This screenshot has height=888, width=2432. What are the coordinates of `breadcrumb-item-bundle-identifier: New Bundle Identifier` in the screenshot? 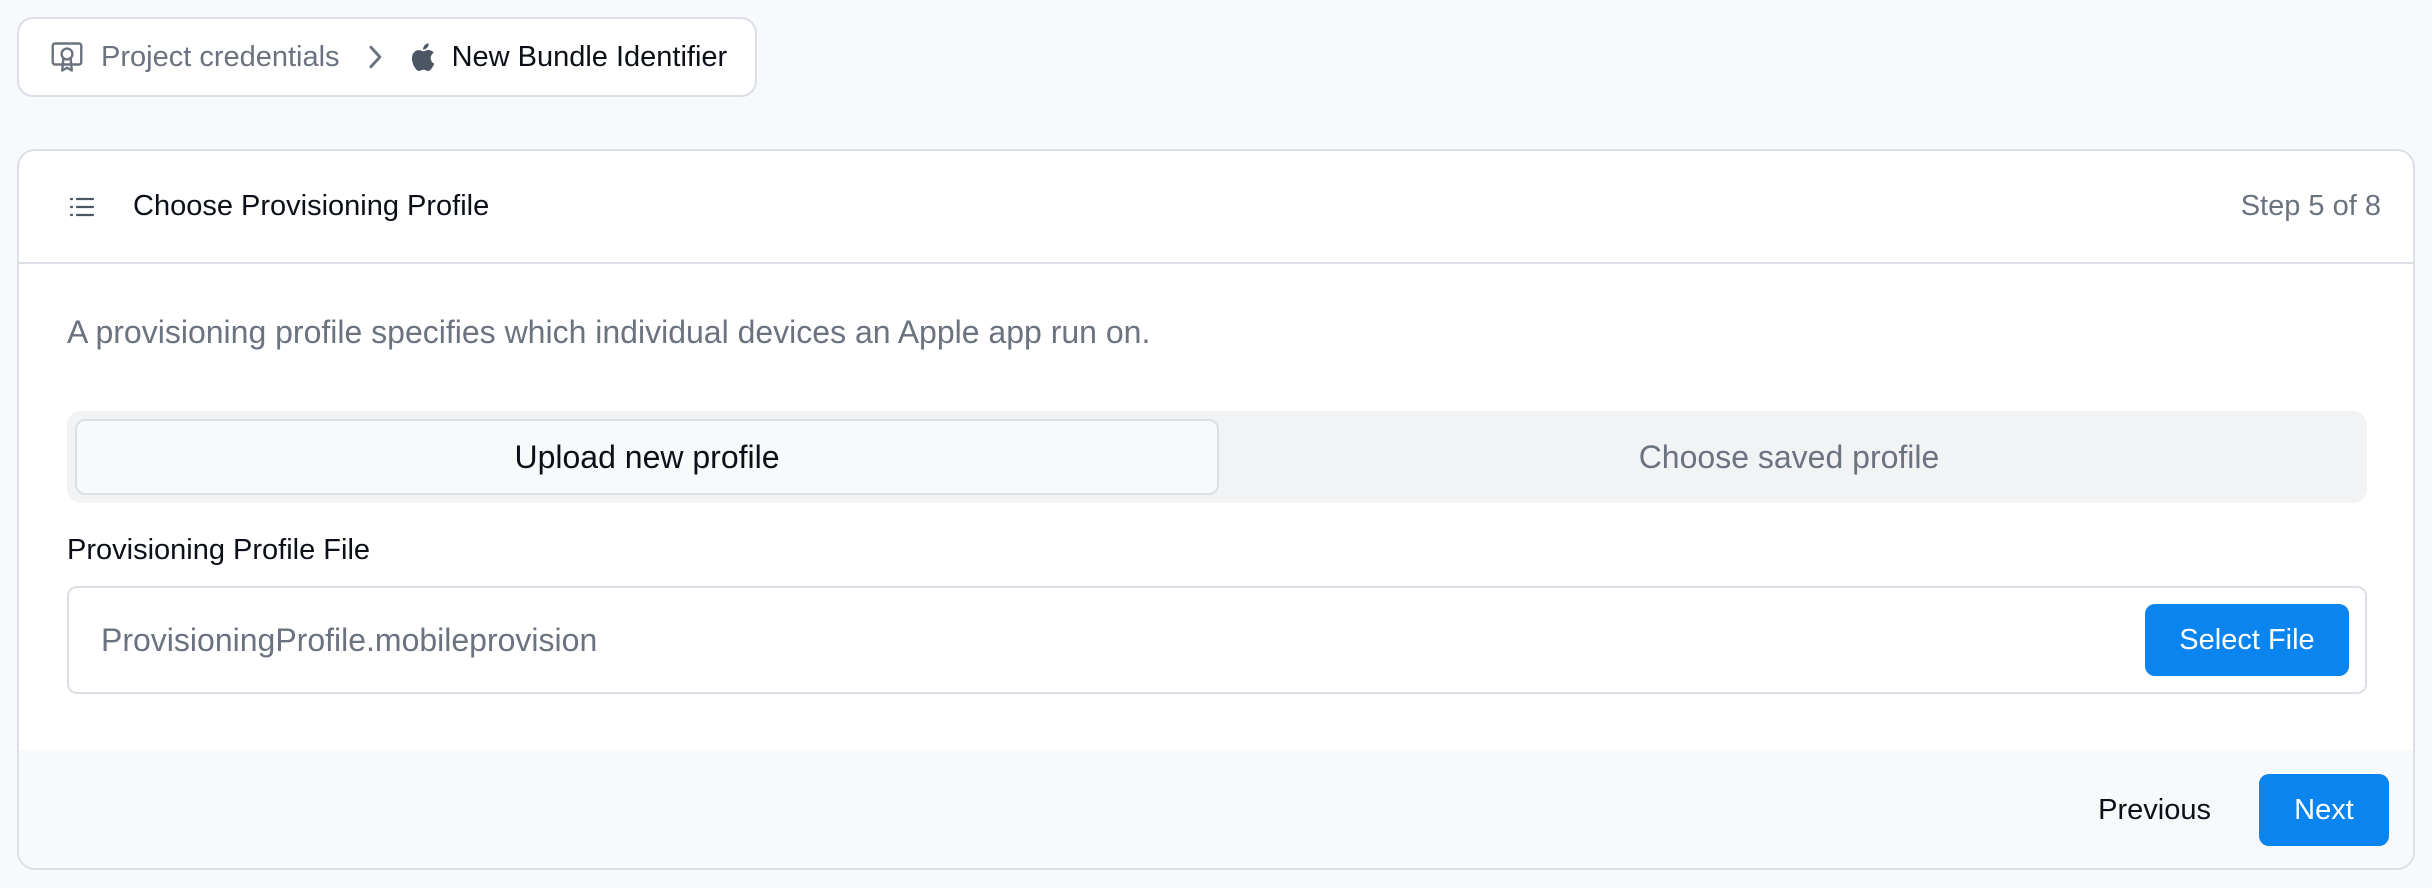 It's located at (568, 57).